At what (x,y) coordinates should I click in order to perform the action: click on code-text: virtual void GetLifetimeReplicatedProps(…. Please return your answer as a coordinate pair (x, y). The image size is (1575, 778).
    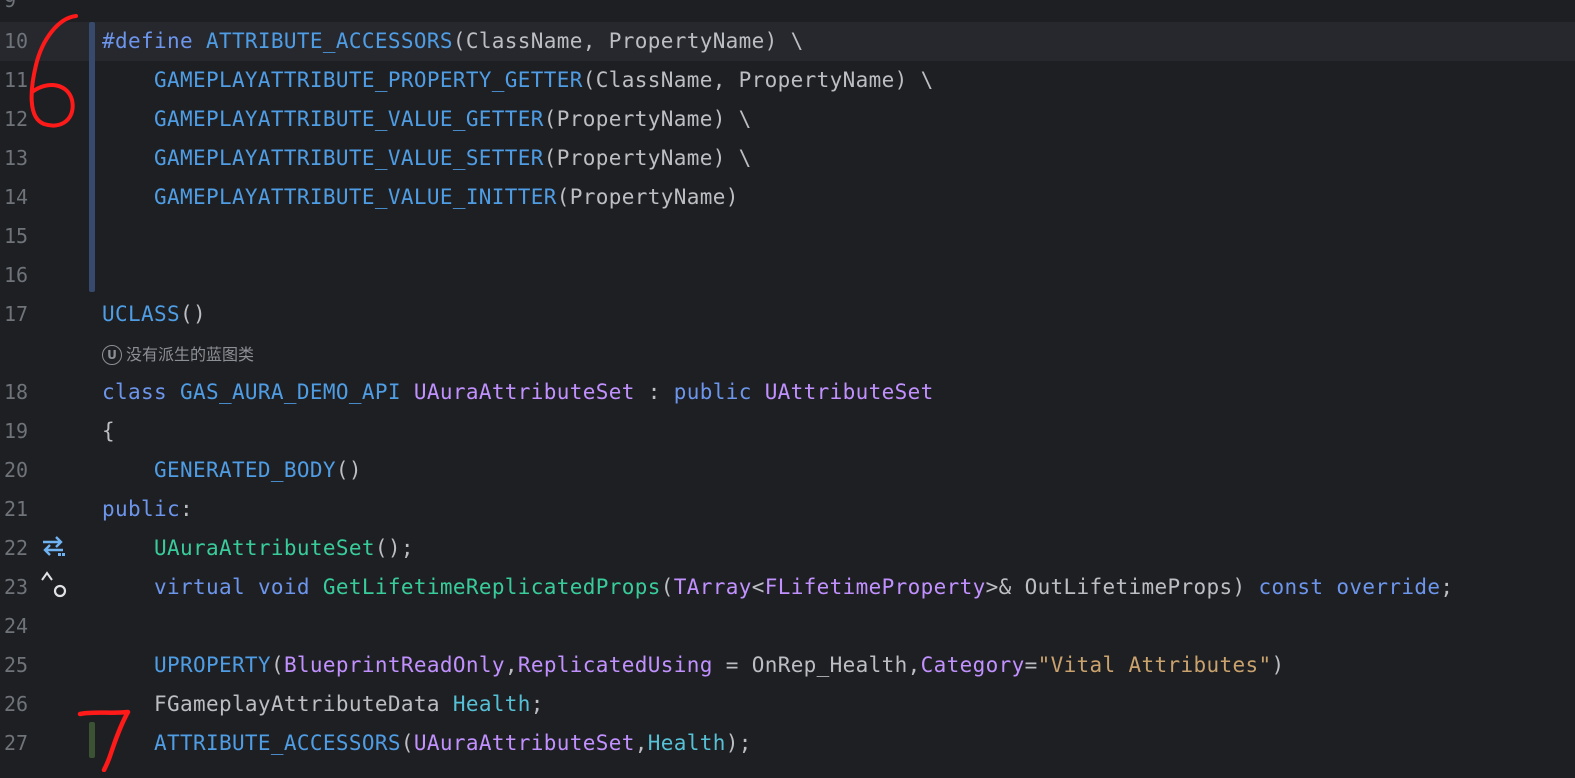
    Looking at the image, I should click on (777, 587).